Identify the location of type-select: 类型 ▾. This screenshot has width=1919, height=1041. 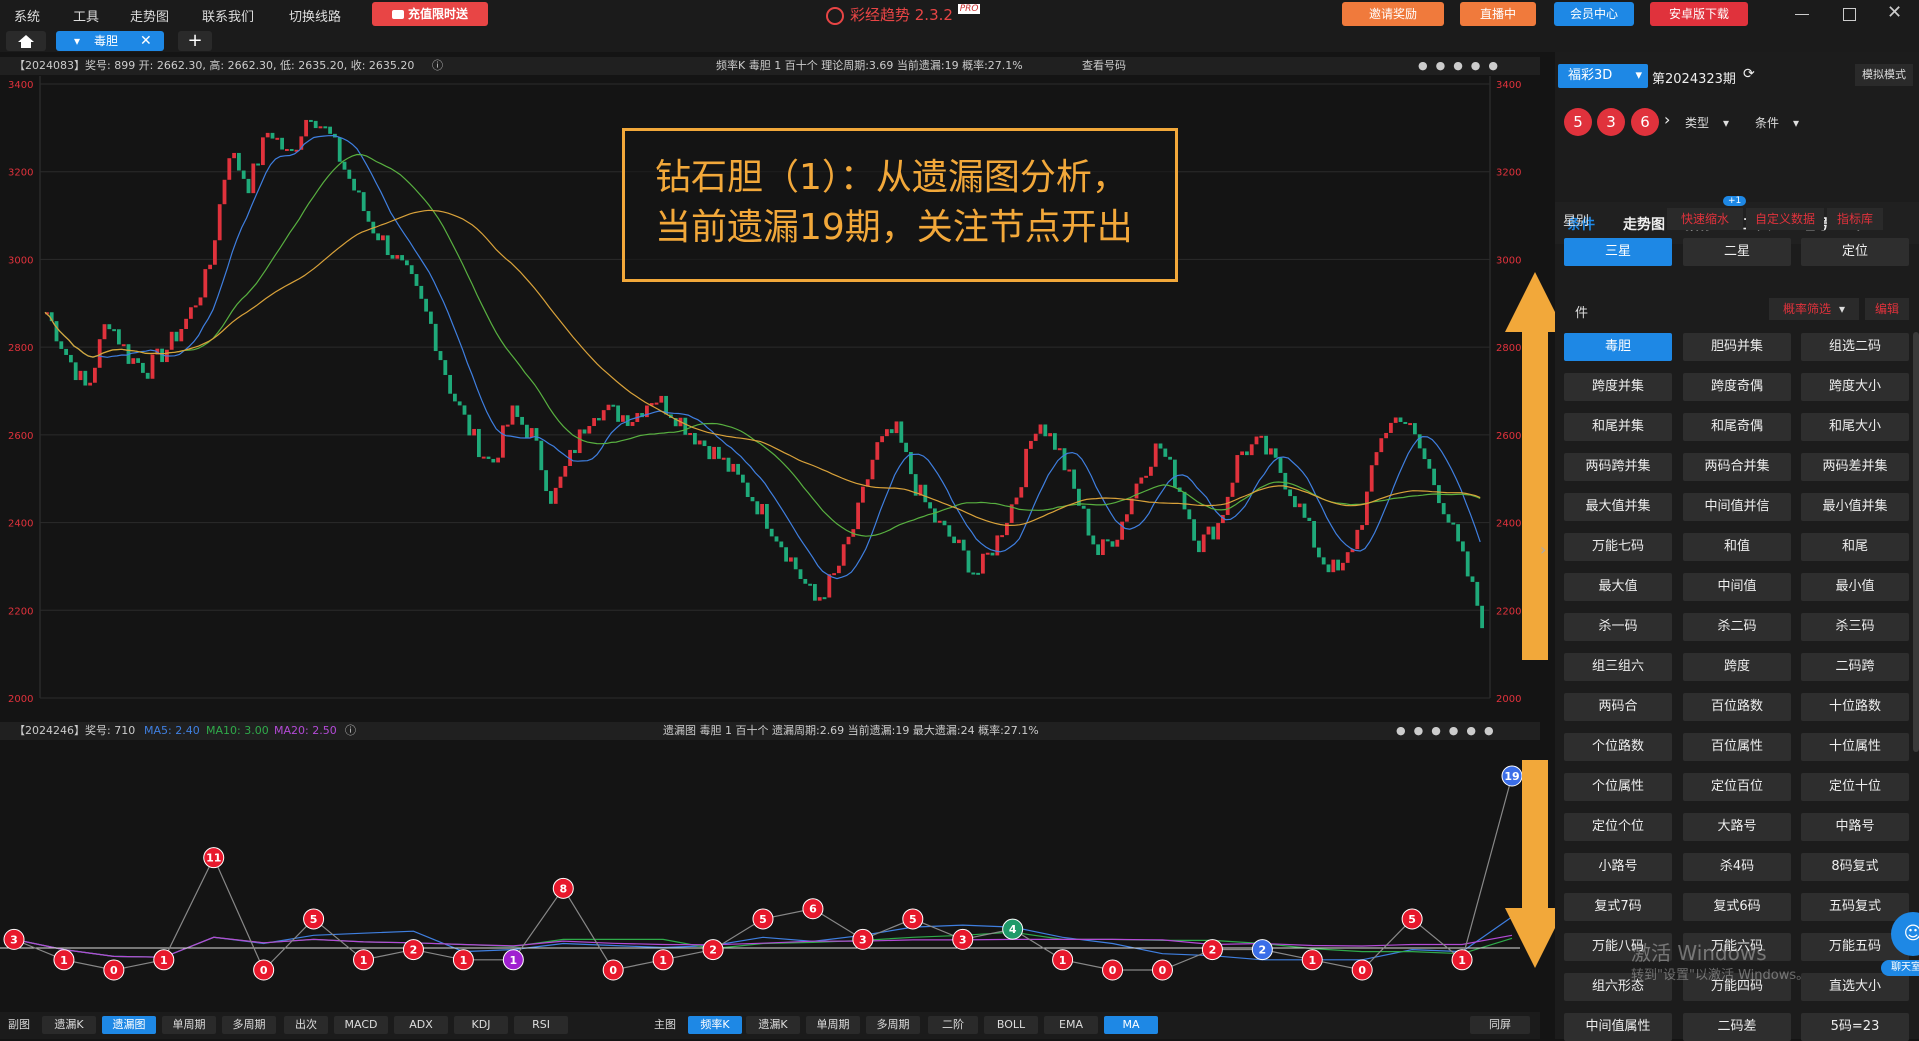
(1715, 123).